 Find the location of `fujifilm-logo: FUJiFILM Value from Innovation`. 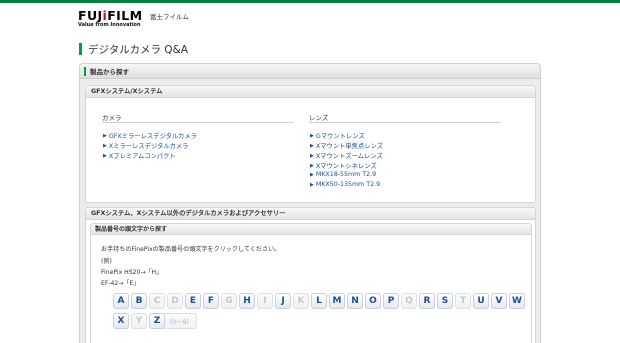

fujifilm-logo: FUJiFILM Value from Innovation is located at coordinates (113, 19).